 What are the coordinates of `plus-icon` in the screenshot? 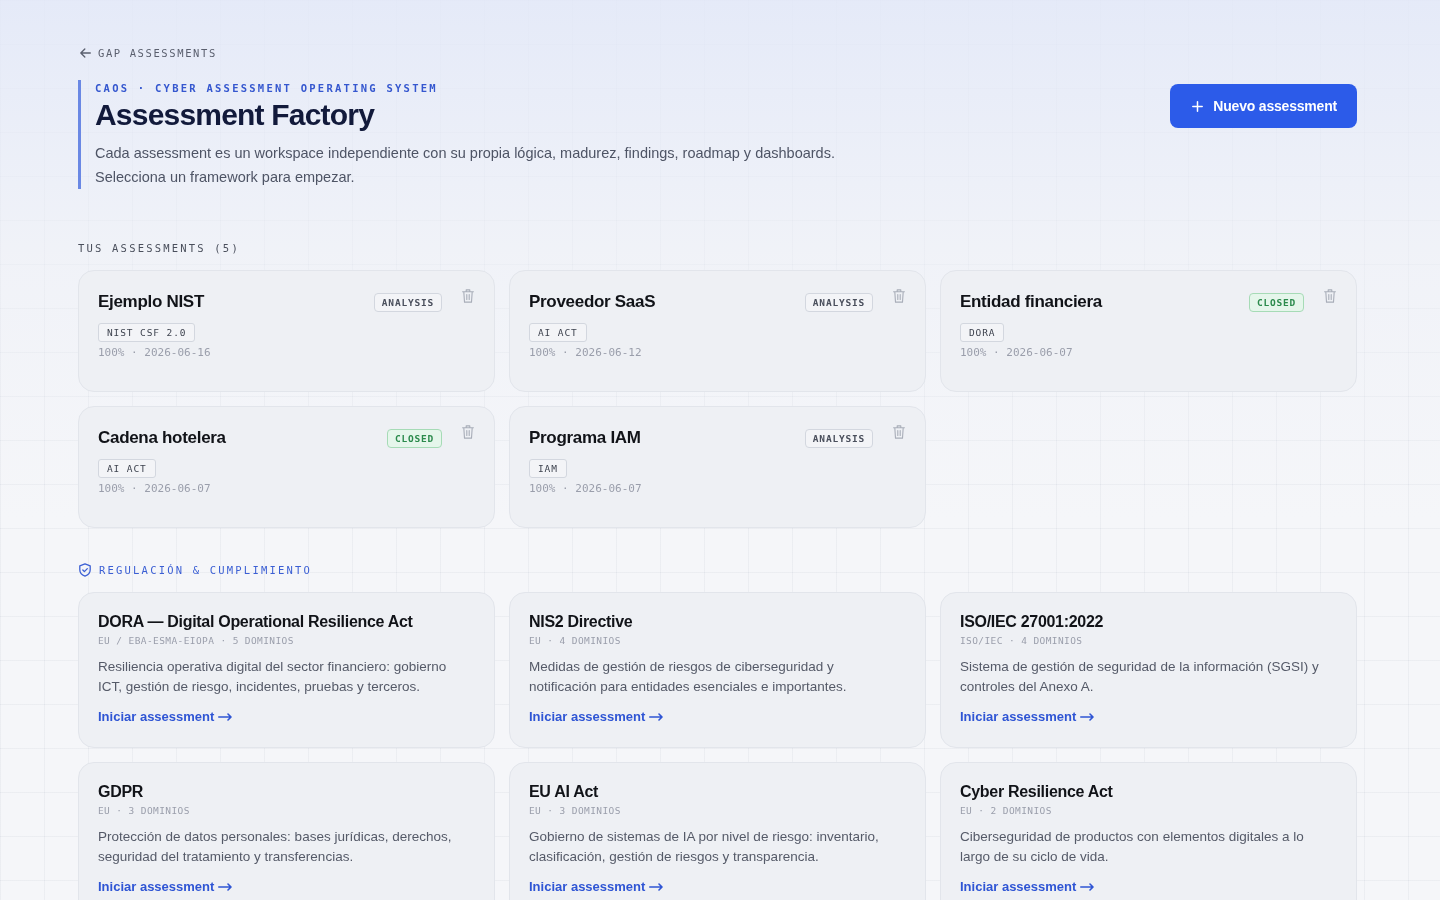 It's located at (1198, 106).